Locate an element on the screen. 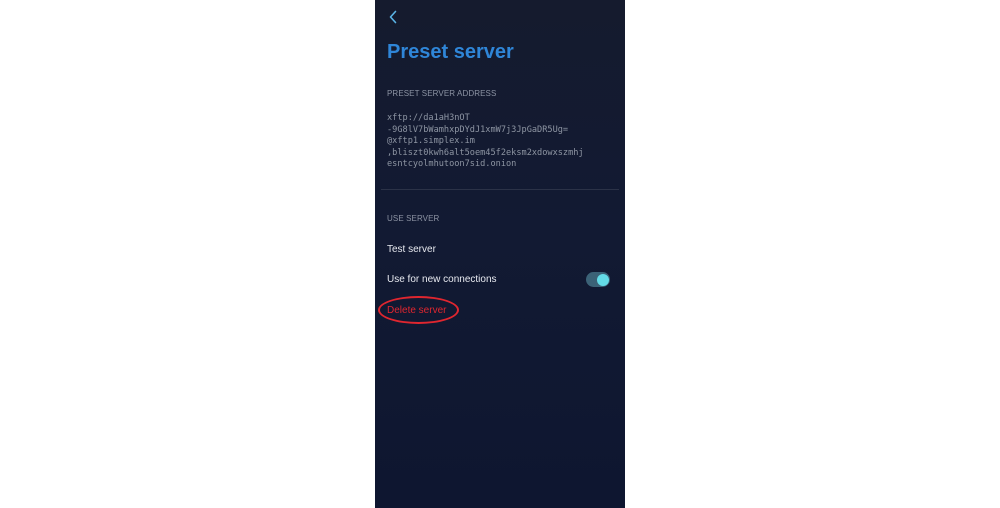 The height and width of the screenshot is (508, 1000). use-for-new-connections-toggle is located at coordinates (598, 279).